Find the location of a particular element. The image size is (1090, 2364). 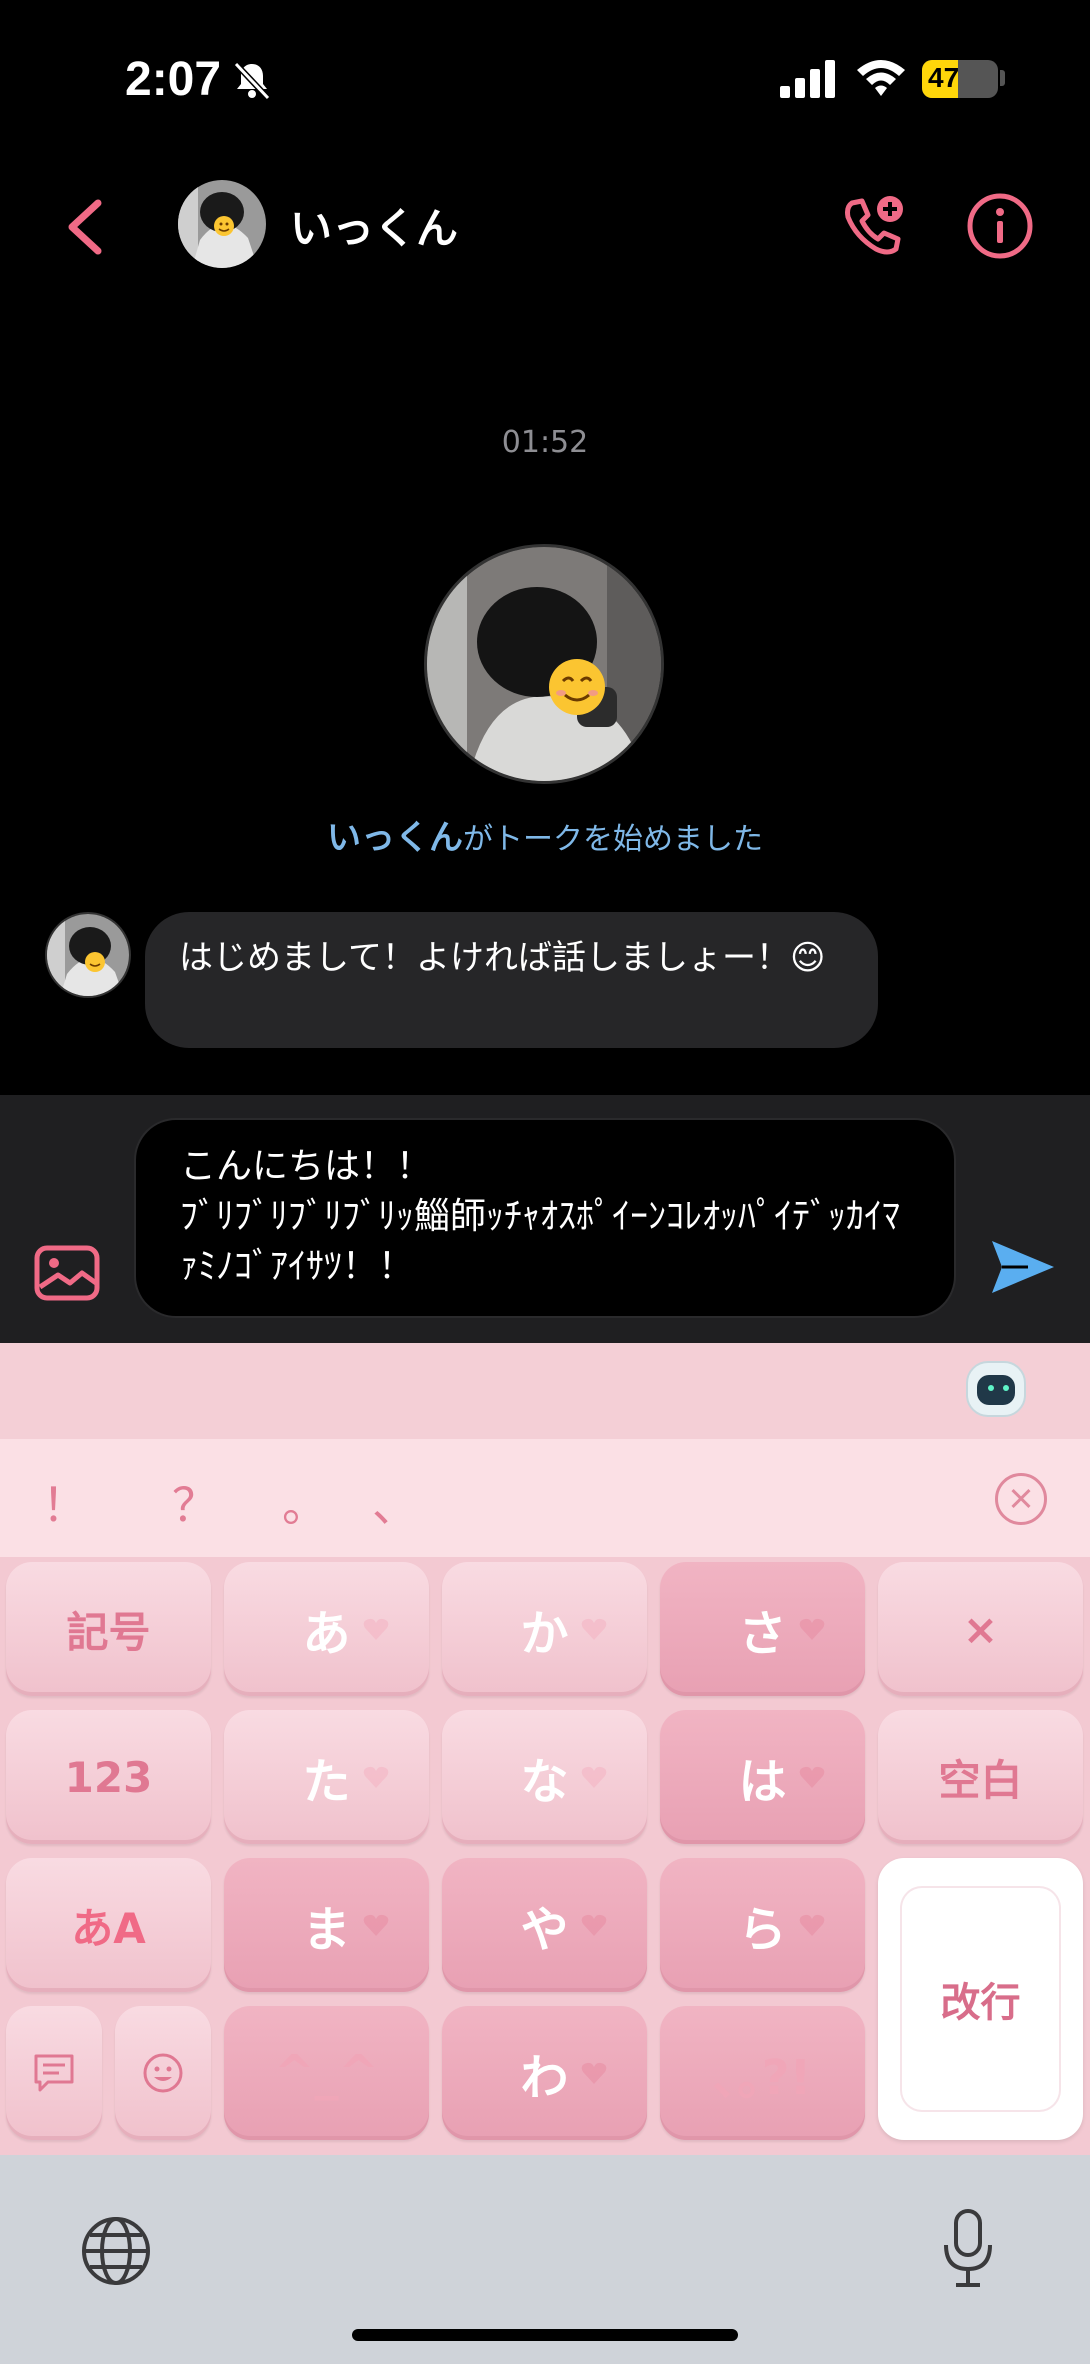

key-ka: か is located at coordinates (544, 1629).